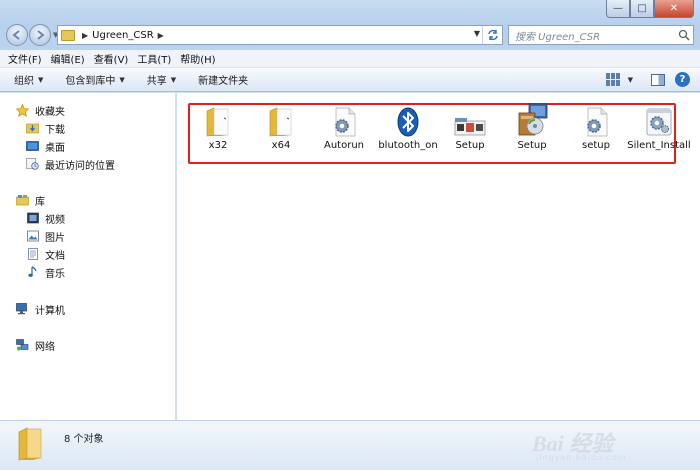 This screenshot has height=470, width=700. What do you see at coordinates (50, 112) in the screenshot?
I see `sidebar-item-label: 收藏夹` at bounding box center [50, 112].